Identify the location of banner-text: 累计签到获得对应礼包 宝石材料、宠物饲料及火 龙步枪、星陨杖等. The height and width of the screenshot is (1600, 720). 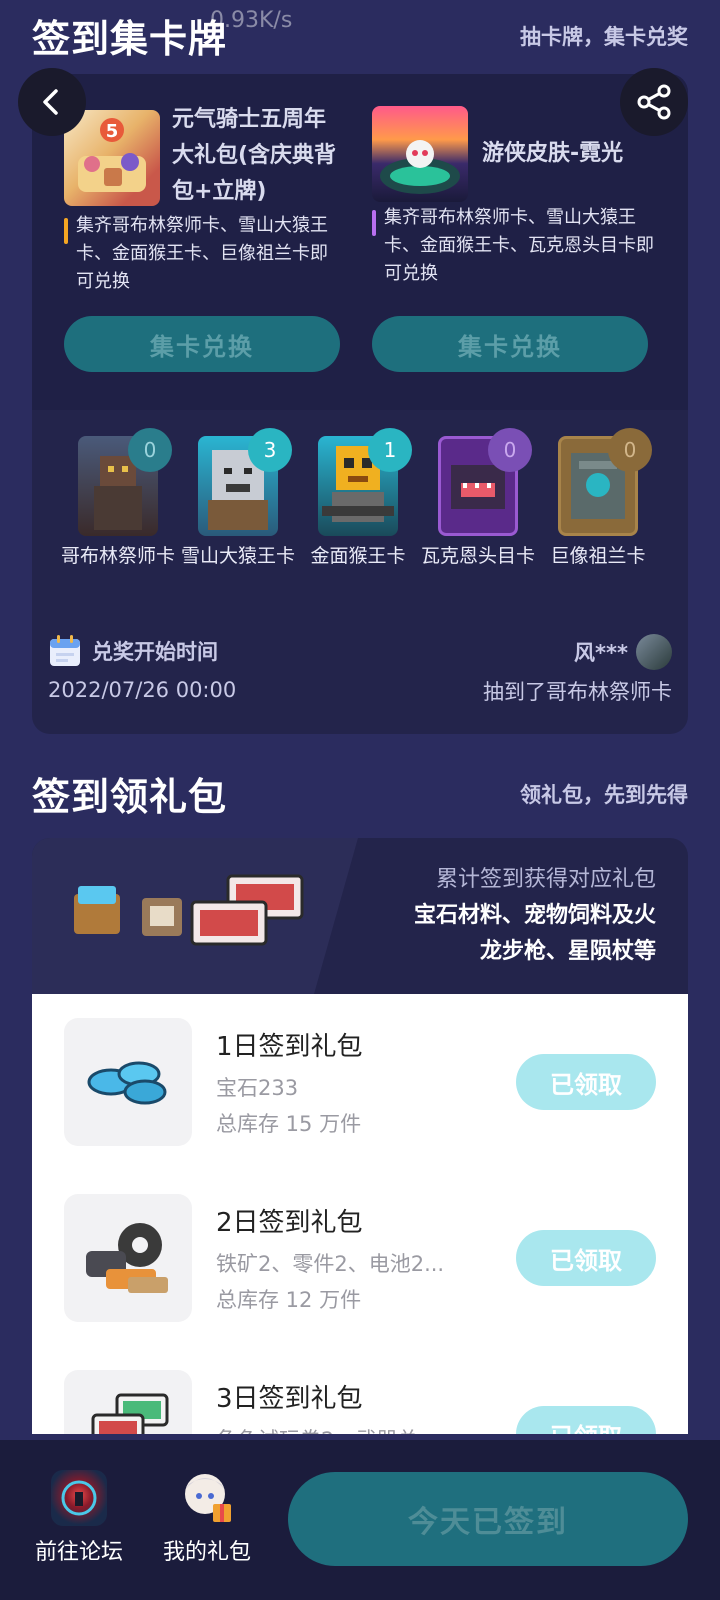
(535, 916).